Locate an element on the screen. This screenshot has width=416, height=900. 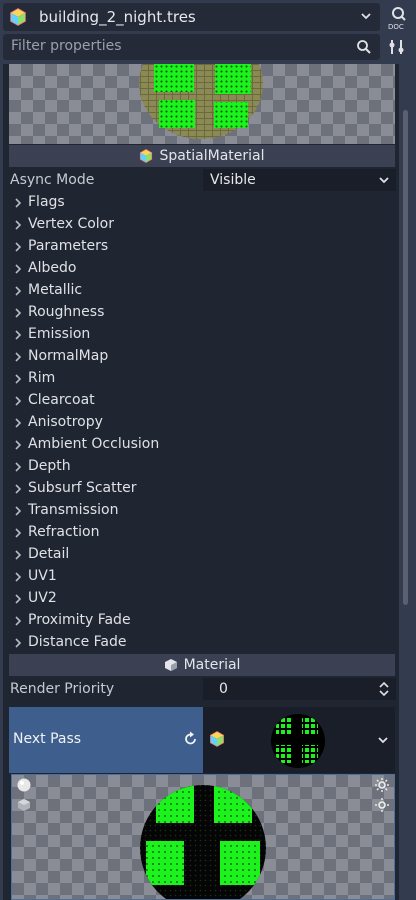
light-2-toggle-icon is located at coordinates (382, 805).